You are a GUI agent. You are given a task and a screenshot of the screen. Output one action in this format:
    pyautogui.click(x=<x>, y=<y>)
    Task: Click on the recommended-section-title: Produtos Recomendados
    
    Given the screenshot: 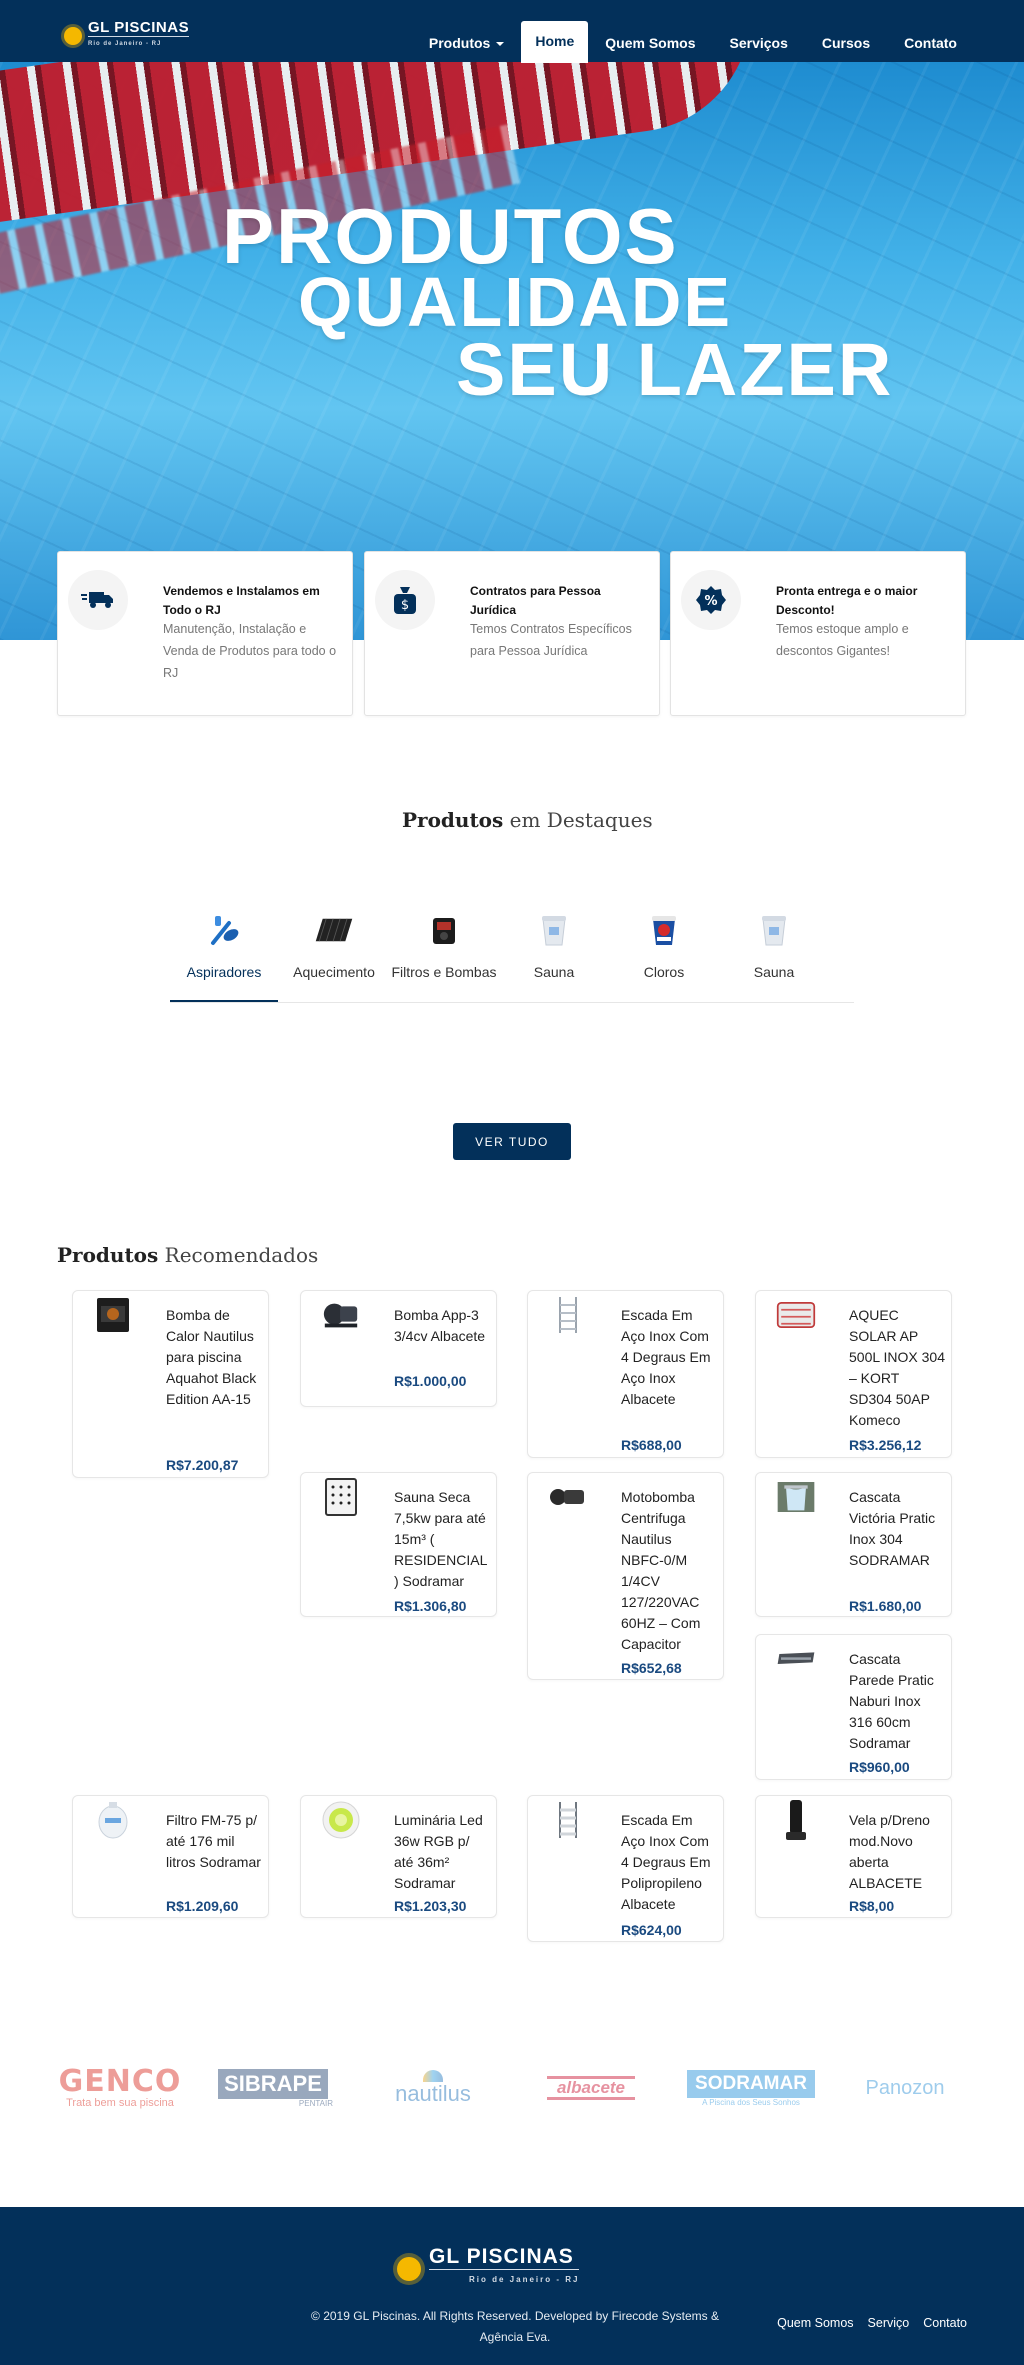 What is the action you would take?
    pyautogui.click(x=188, y=1255)
    